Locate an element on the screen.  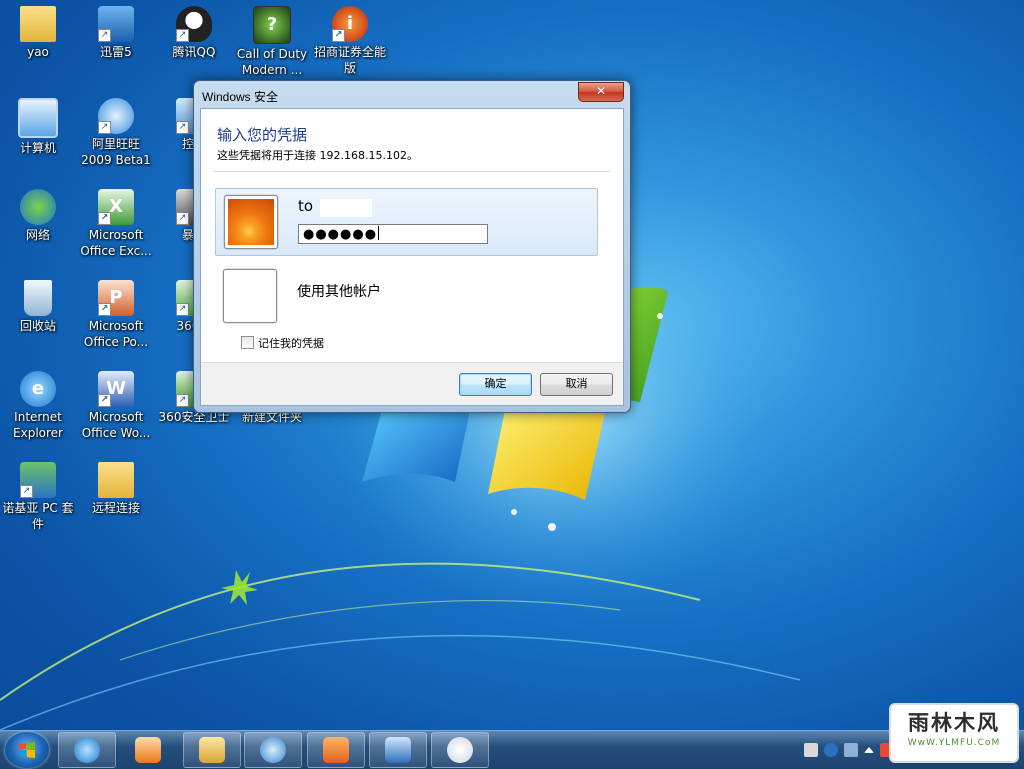
desktop-icon-label: 阿里旺旺 2009 Beta1 is located at coordinates (116, 152).